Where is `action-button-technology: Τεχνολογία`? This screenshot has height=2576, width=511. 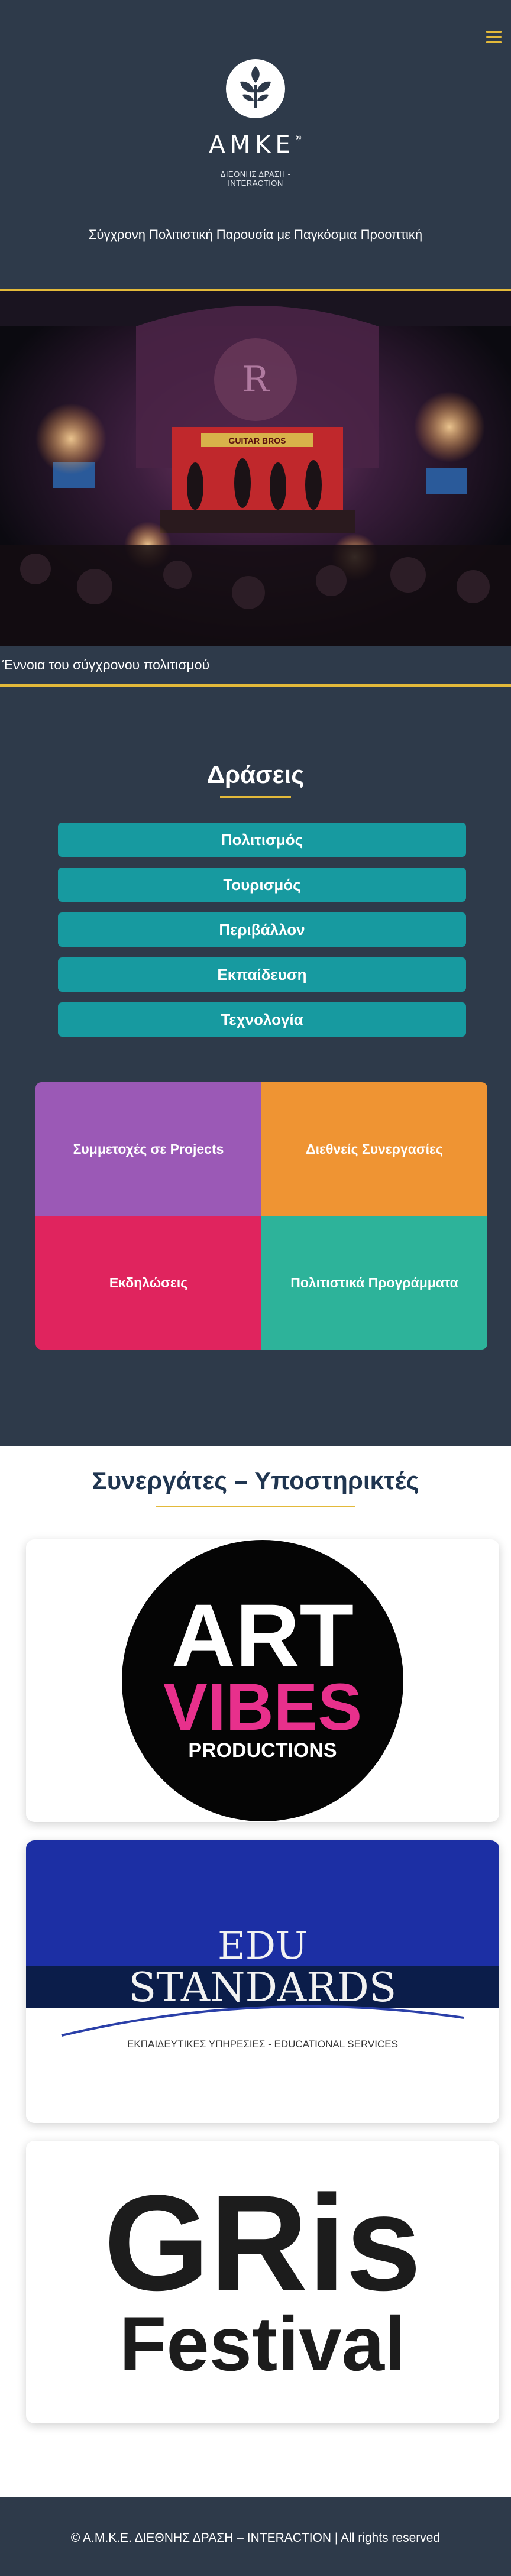 action-button-technology: Τεχνολογία is located at coordinates (262, 1020).